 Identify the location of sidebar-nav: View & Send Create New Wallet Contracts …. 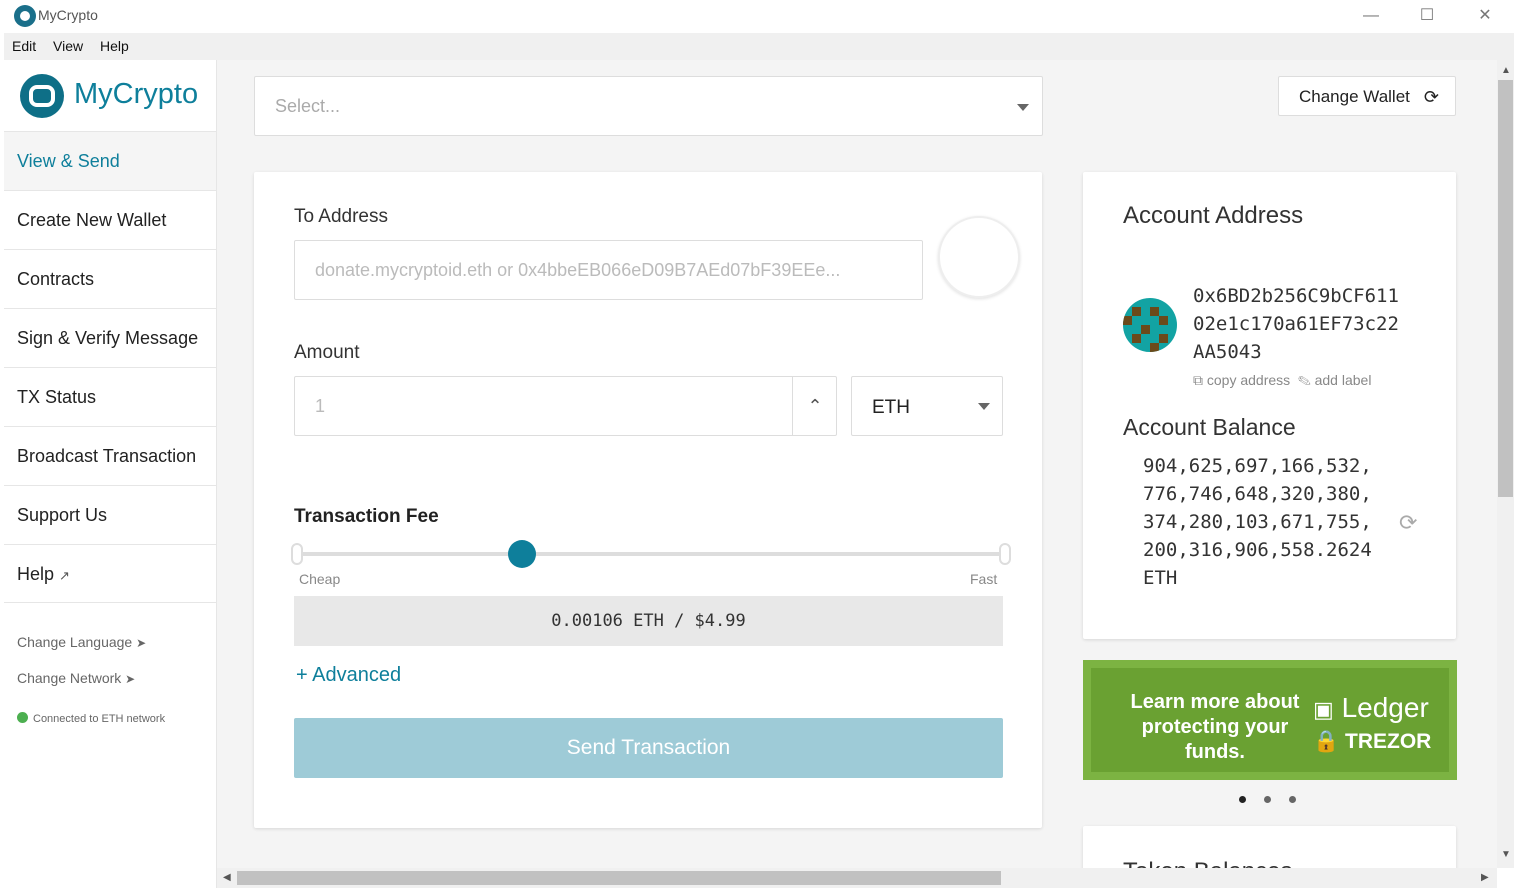
(110, 367).